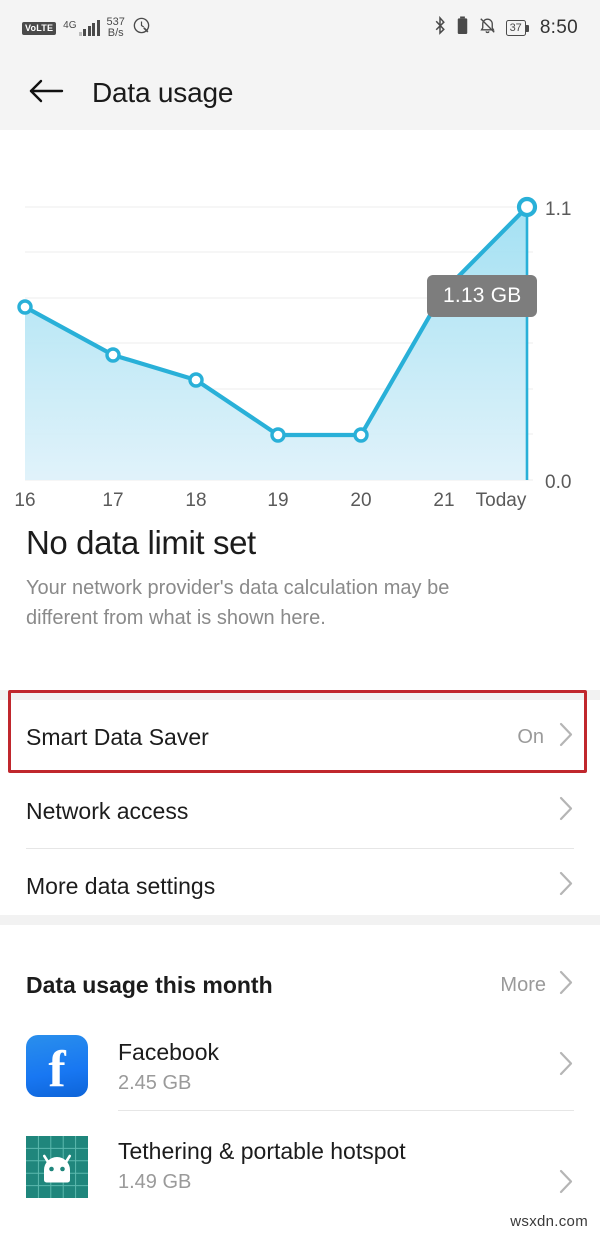 The image size is (600, 1238). Describe the element at coordinates (549, 1221) in the screenshot. I see `watermark: wsxdn.com` at that location.